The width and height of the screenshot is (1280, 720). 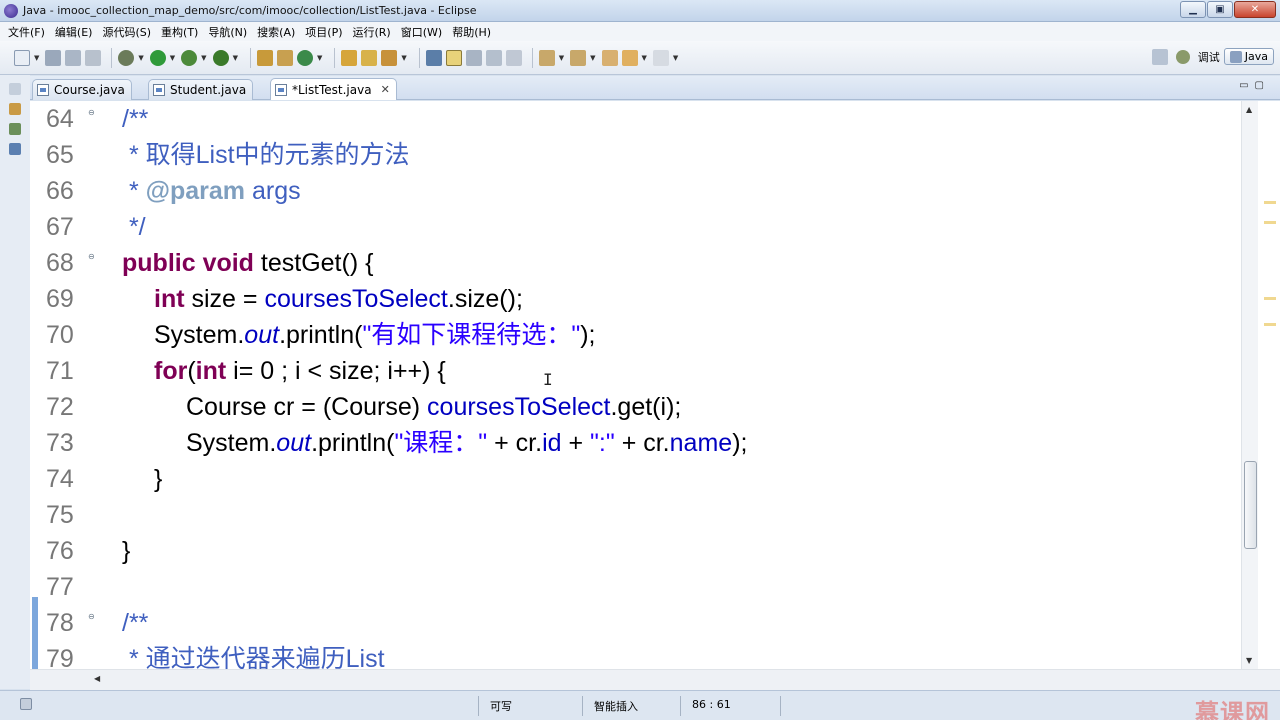 I want to click on close-tab-icon: ✕, so click(x=385, y=89).